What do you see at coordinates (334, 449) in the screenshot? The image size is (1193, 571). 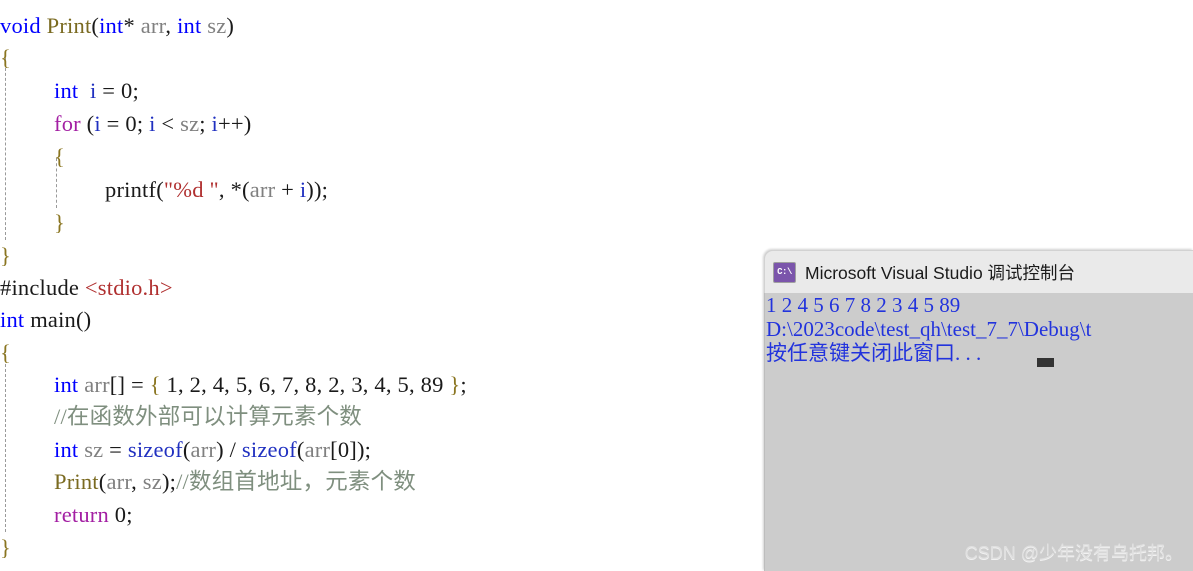 I see `code-token: [` at bounding box center [334, 449].